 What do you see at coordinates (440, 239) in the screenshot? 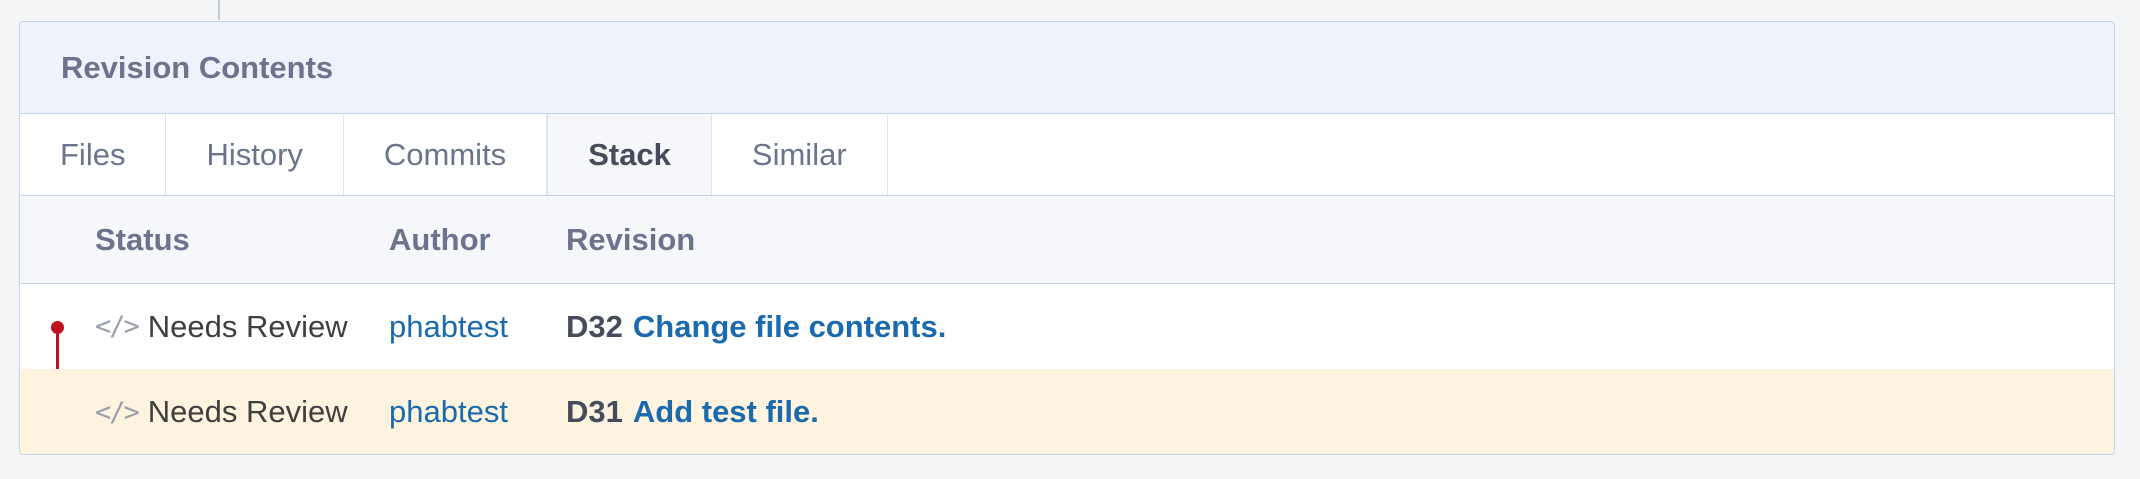
I see `column-header-author: Author` at bounding box center [440, 239].